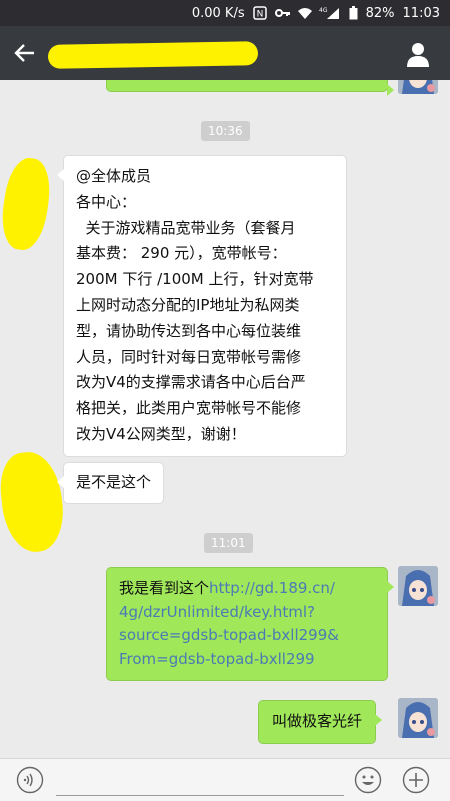  What do you see at coordinates (323, 10) in the screenshot?
I see `network-type: 4G` at bounding box center [323, 10].